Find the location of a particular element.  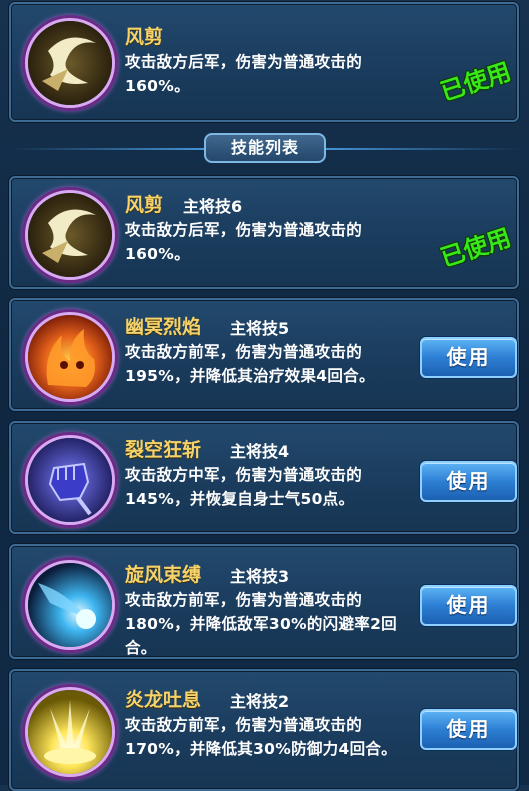

skill-level: 主将技5 is located at coordinates (260, 328).